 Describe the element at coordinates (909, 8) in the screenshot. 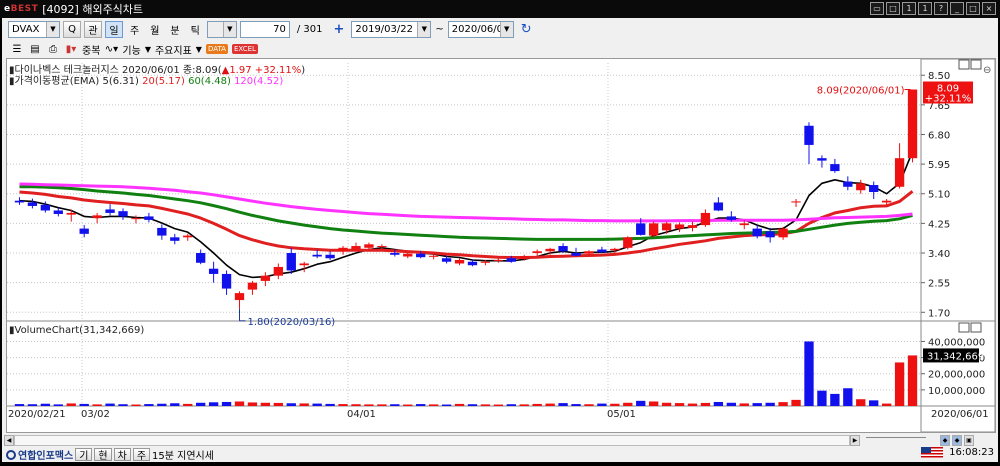

I see `window-button-3: 1` at that location.